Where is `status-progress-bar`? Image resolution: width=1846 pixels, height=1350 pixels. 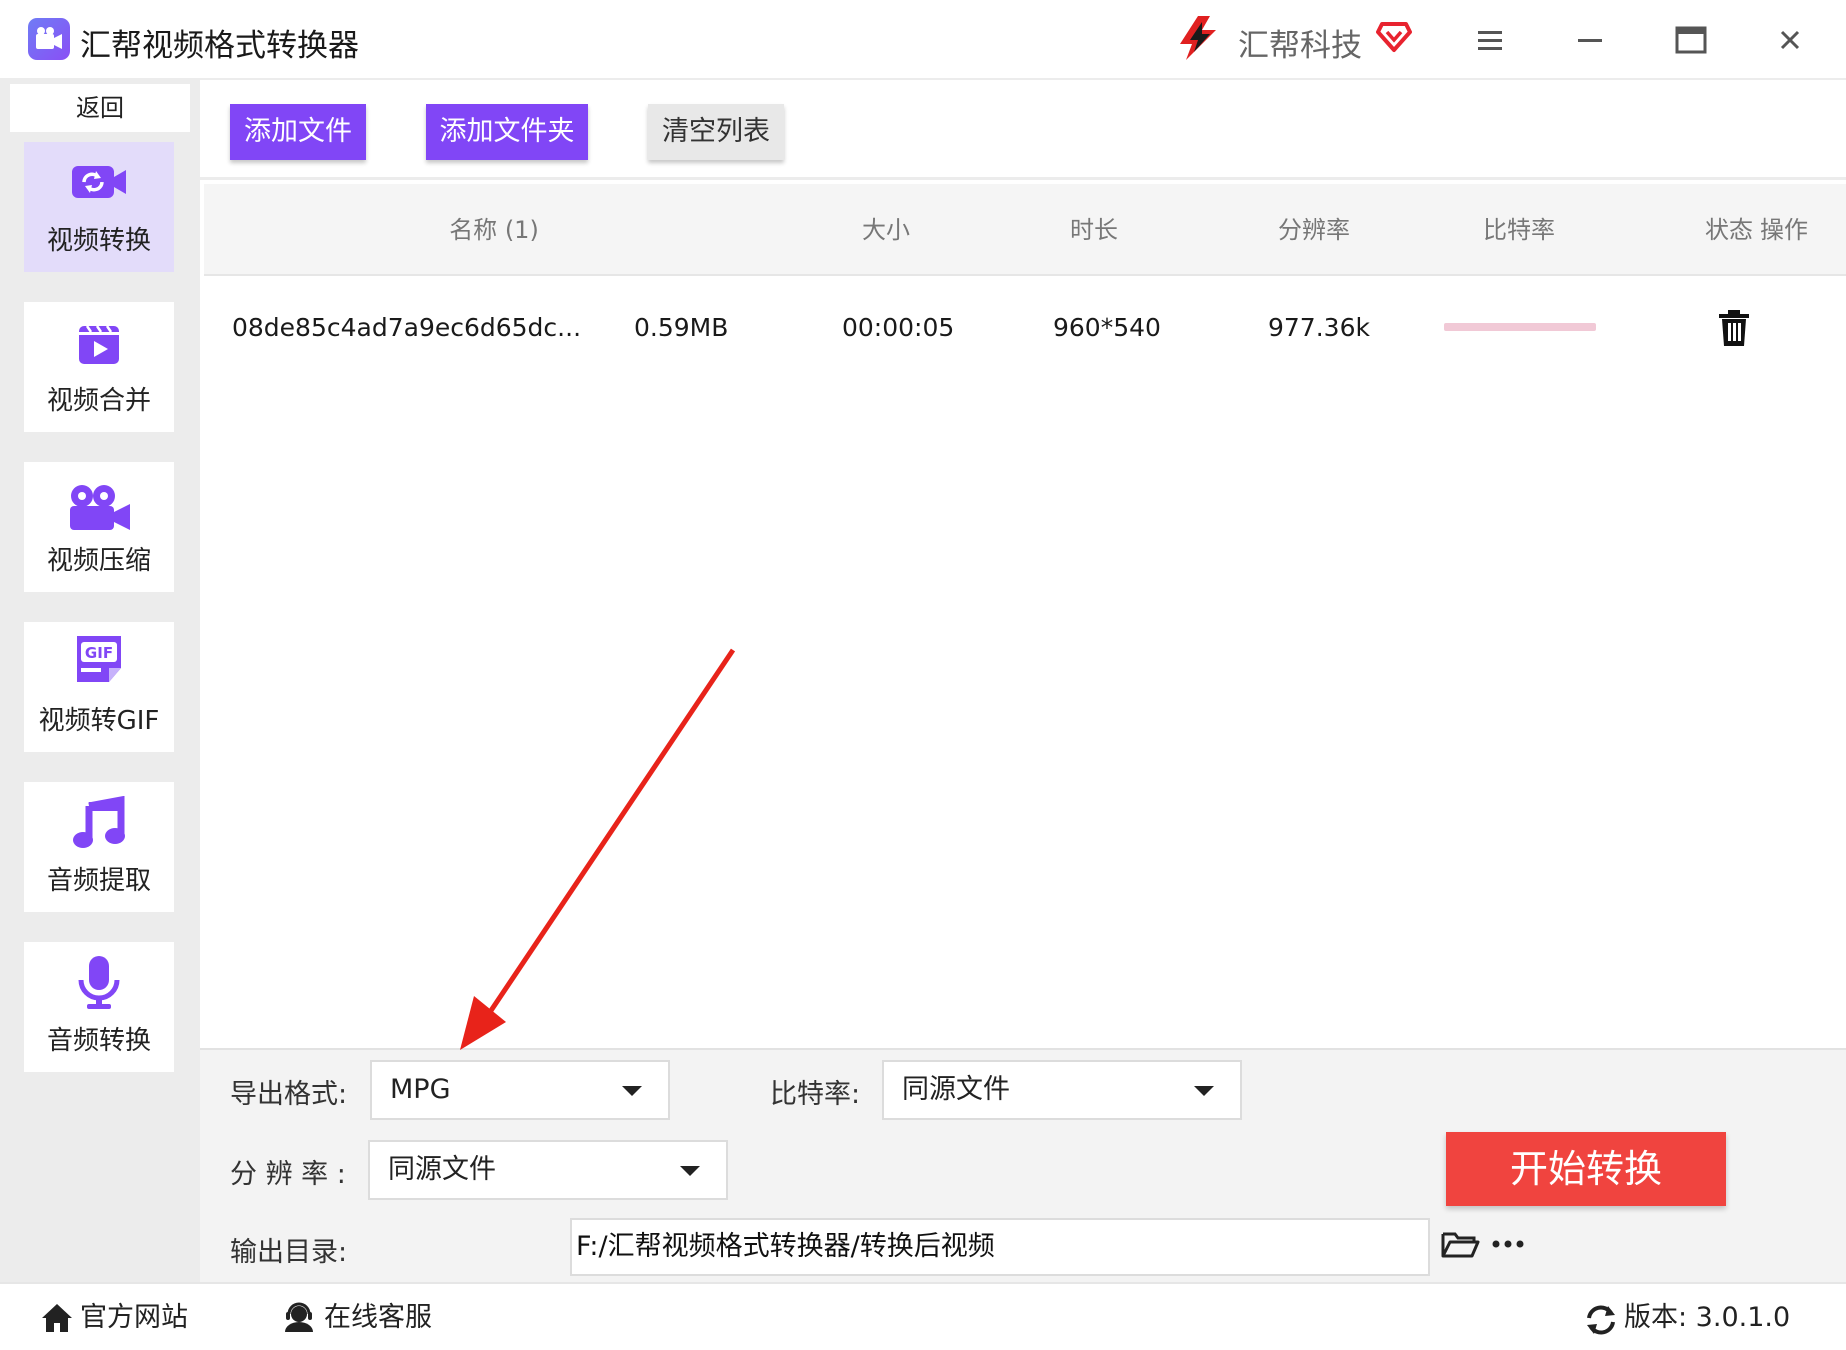 status-progress-bar is located at coordinates (1520, 327).